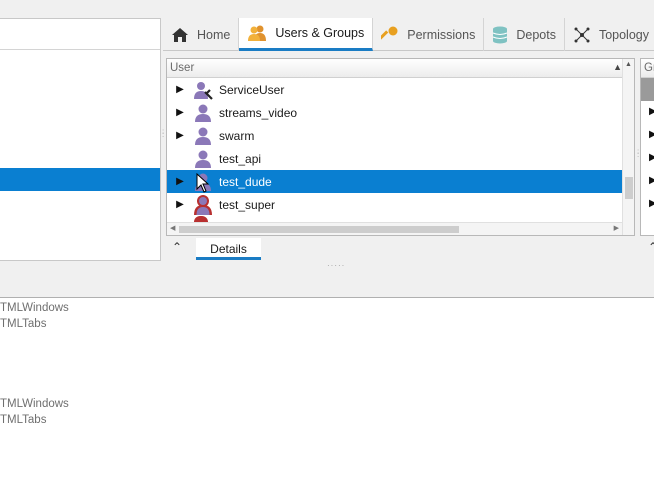 This screenshot has height=502, width=654. What do you see at coordinates (441, 34) in the screenshot?
I see `tab-permissions-label: Permissions` at bounding box center [441, 34].